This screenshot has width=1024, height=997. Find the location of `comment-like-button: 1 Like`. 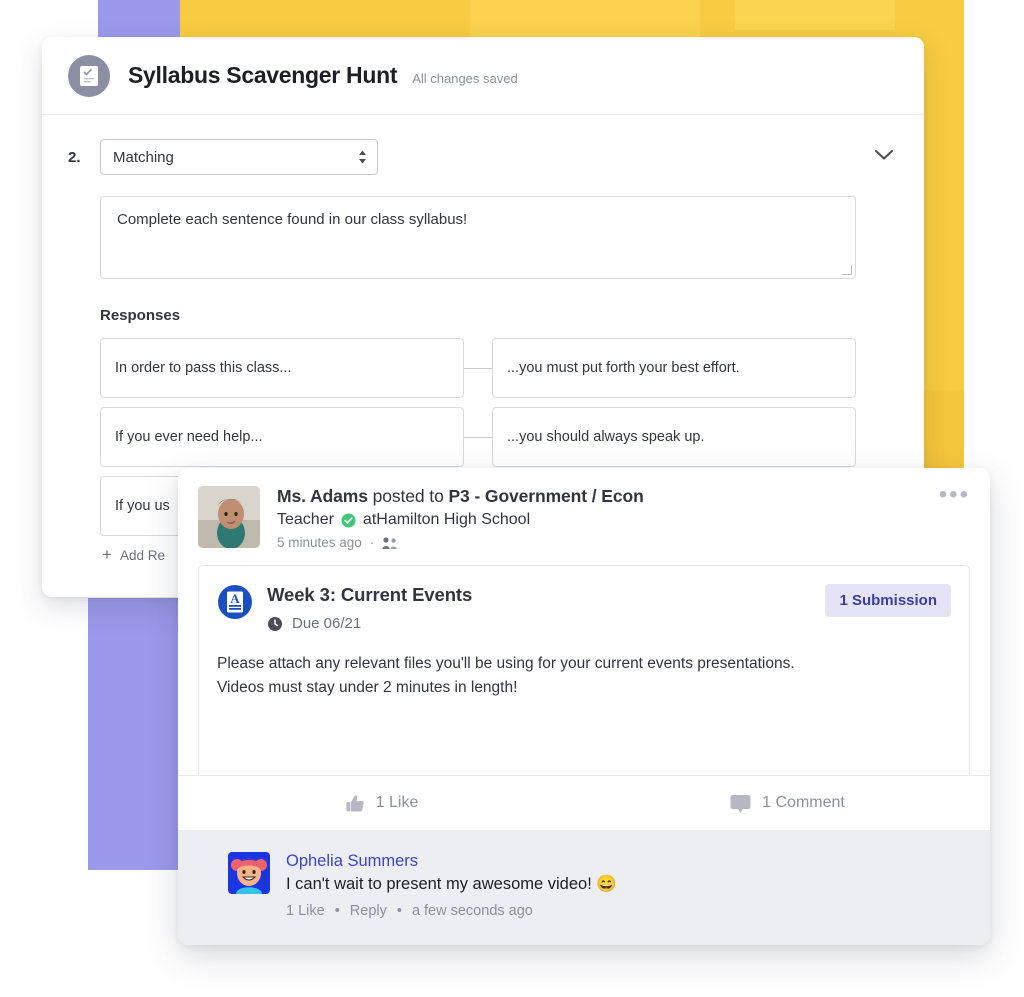

comment-like-button: 1 Like is located at coordinates (305, 911).